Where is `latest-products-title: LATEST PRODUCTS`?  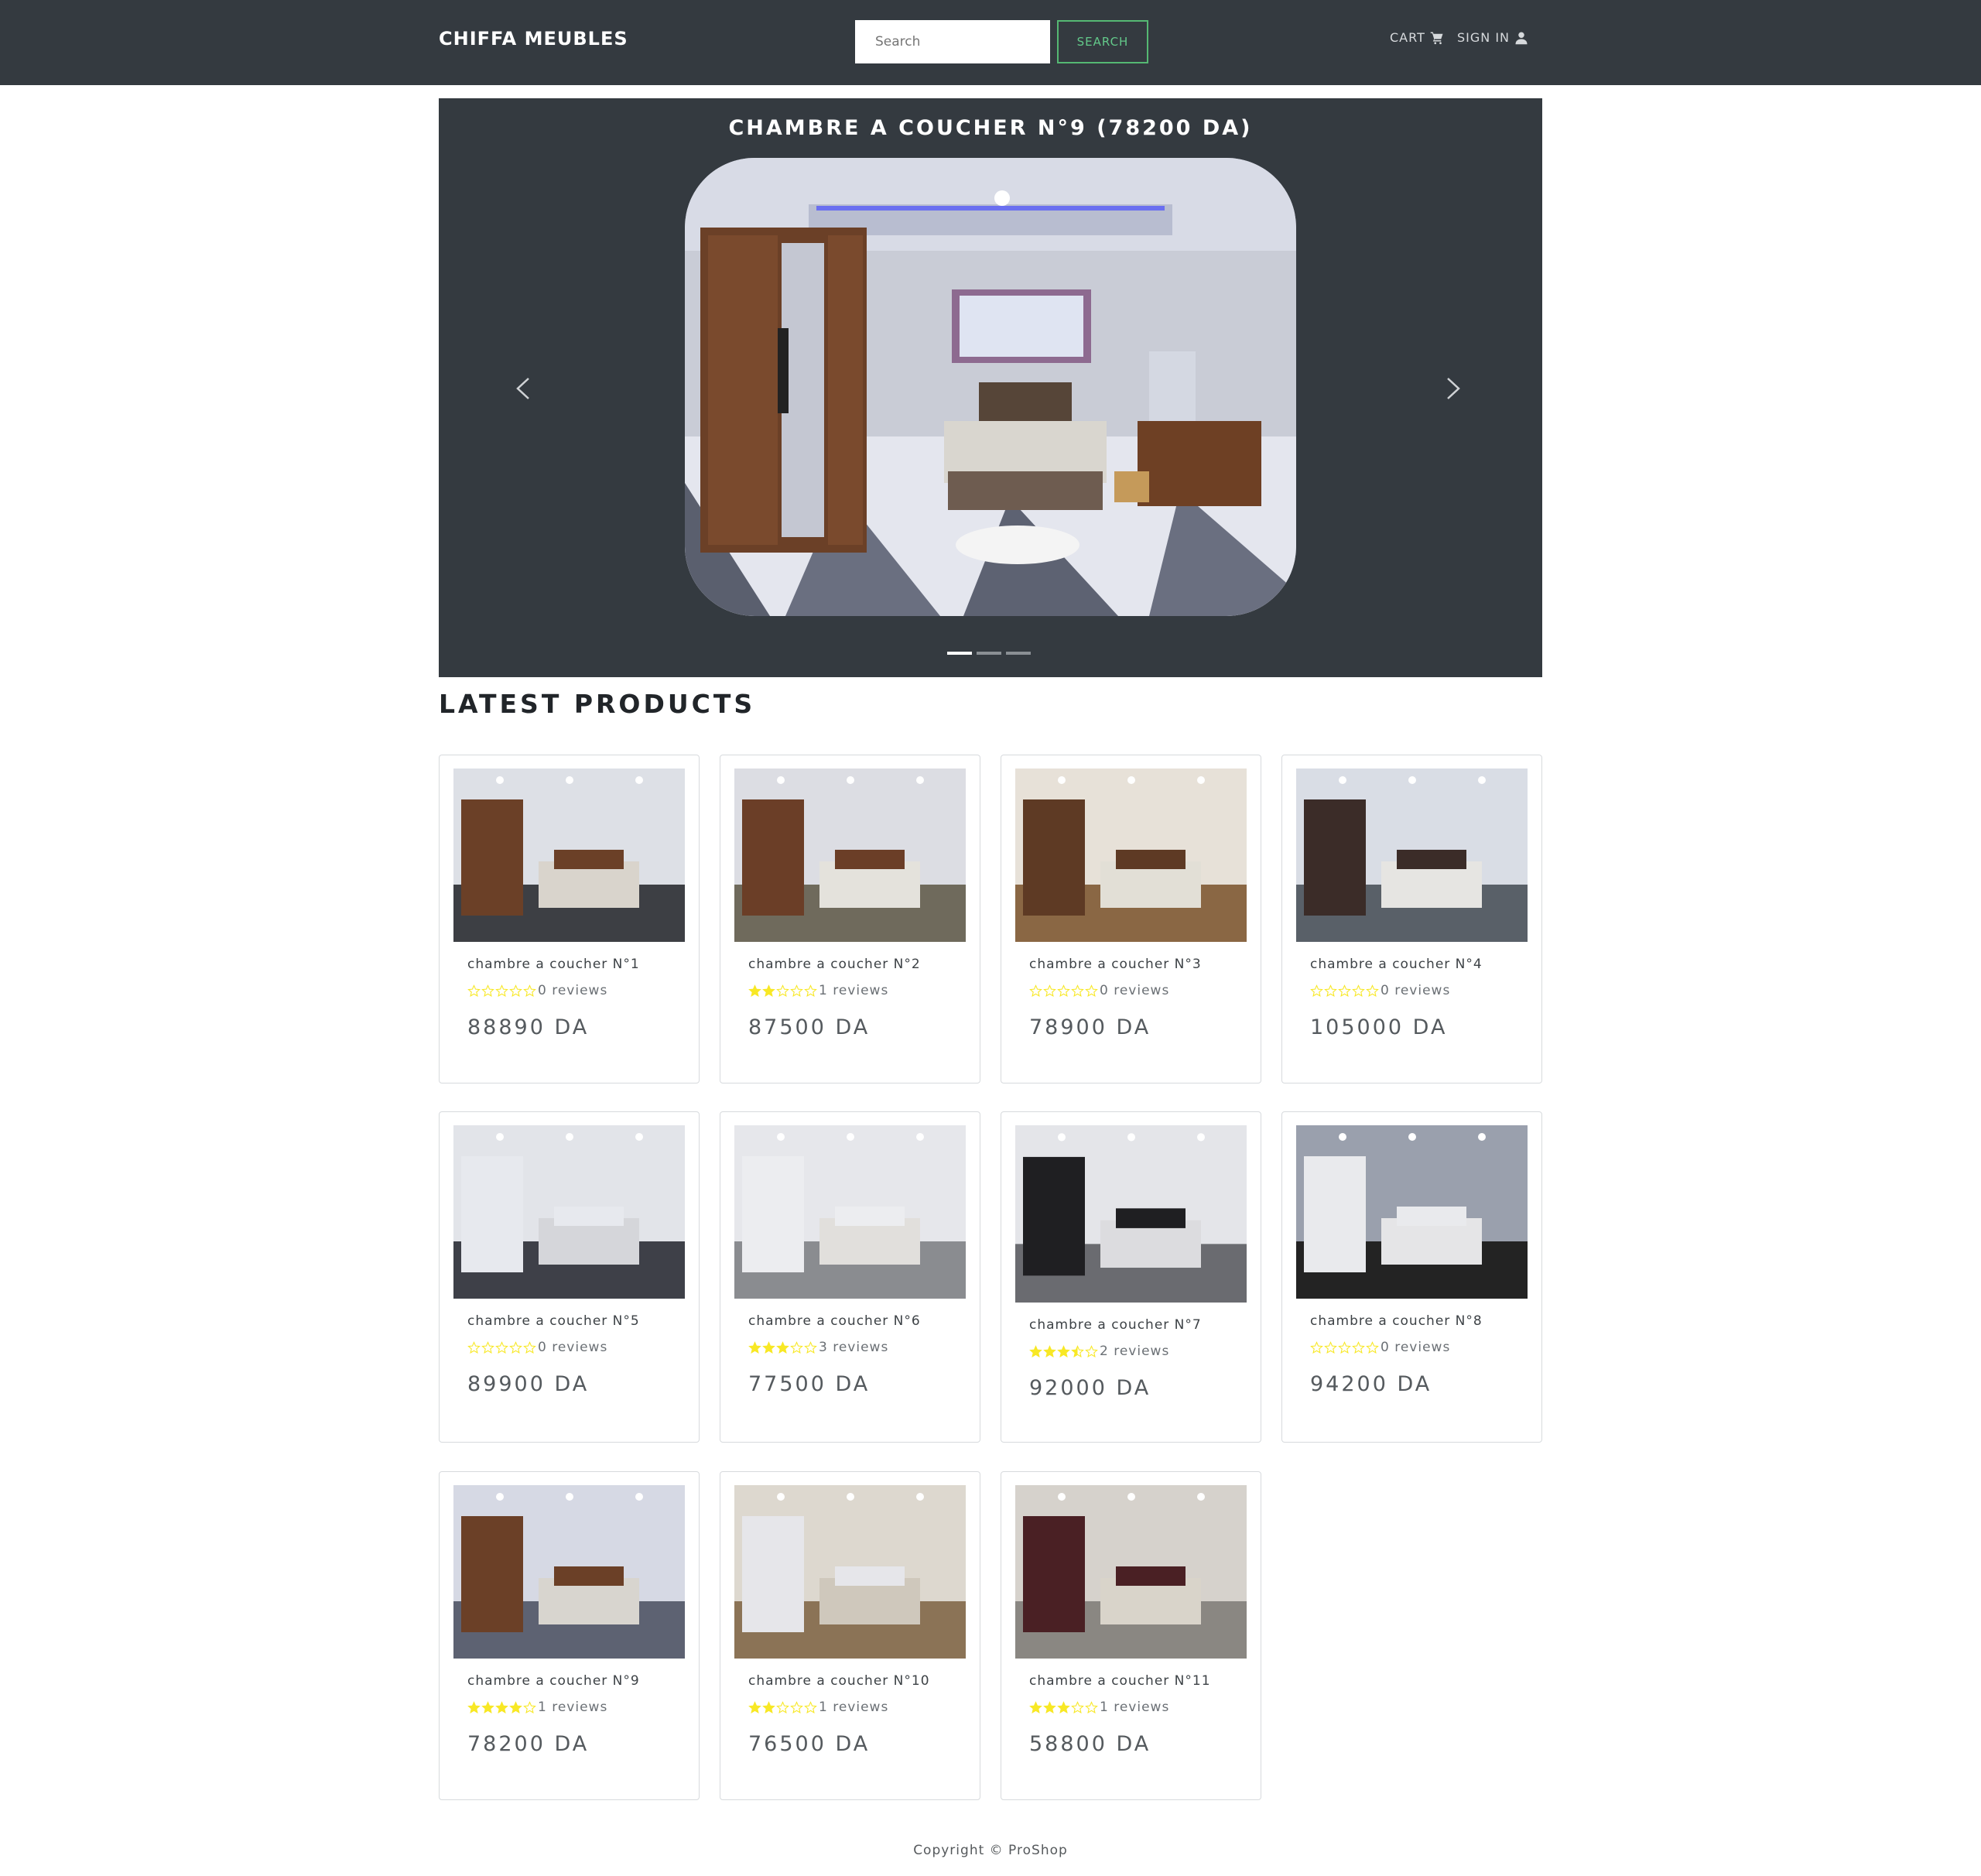 latest-products-title: LATEST PRODUCTS is located at coordinates (597, 704).